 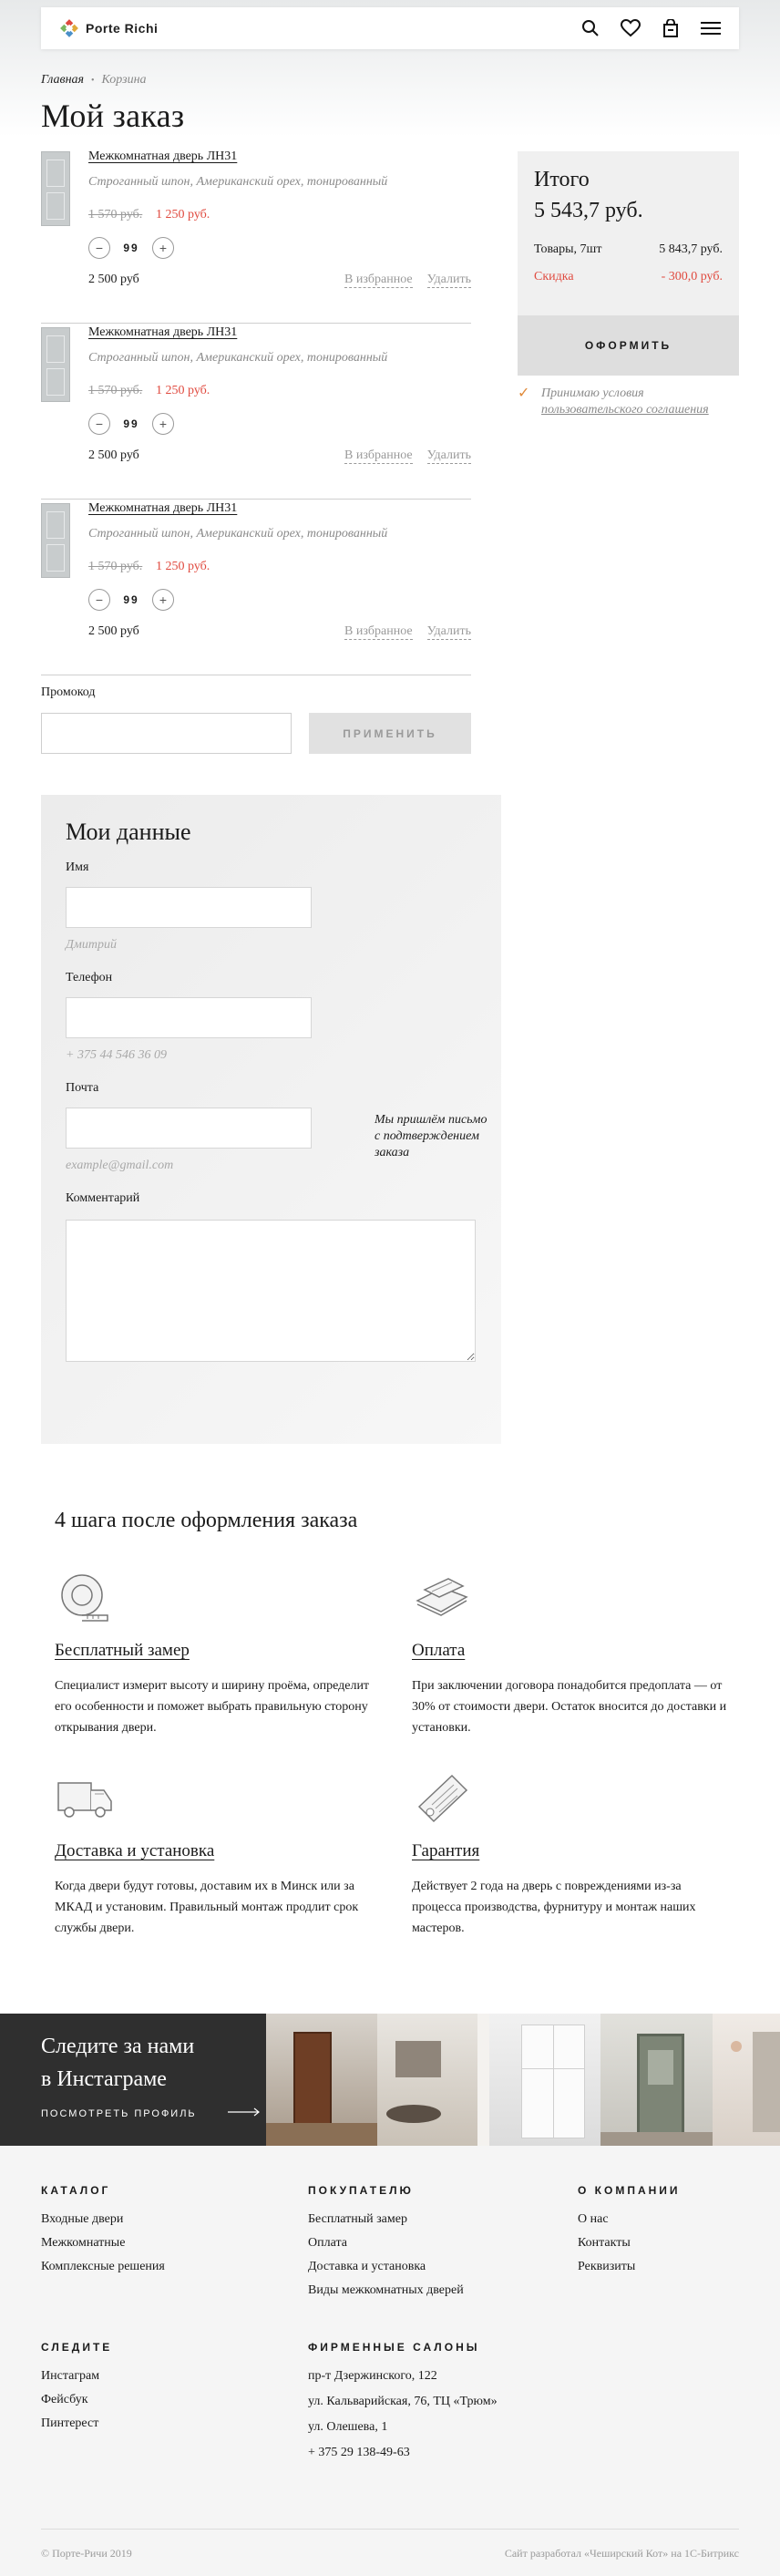 What do you see at coordinates (119, 2113) in the screenshot?
I see `view-profile-link: ПОСМОТРЕТЬ ПРОФИЛЬ` at bounding box center [119, 2113].